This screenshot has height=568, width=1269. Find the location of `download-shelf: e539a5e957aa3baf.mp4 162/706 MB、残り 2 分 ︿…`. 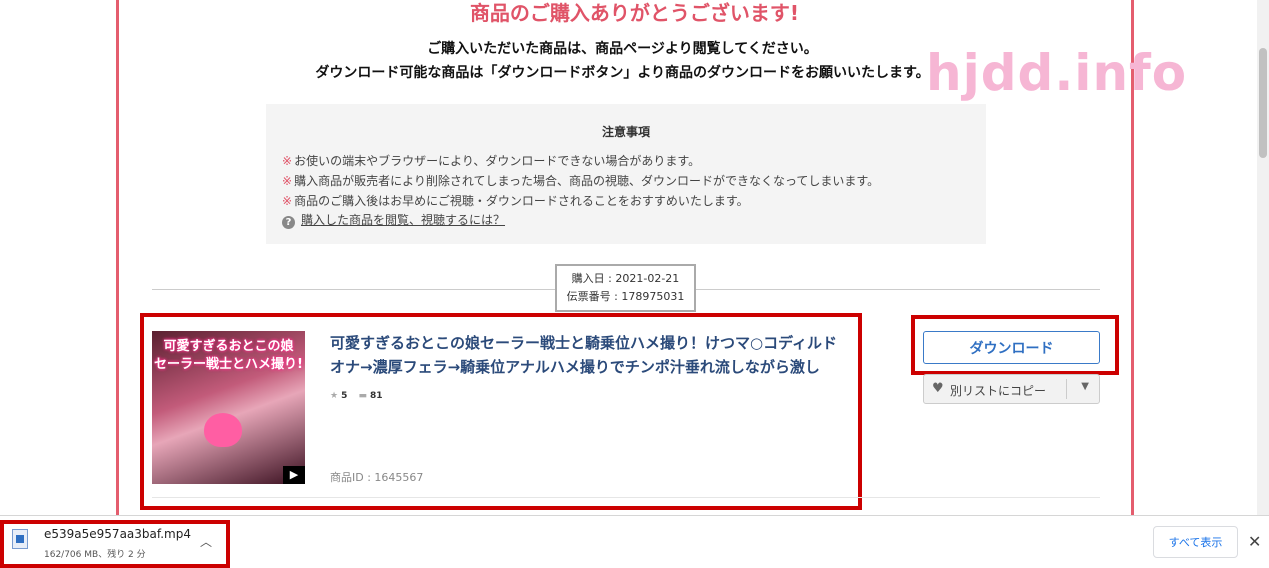

download-shelf: e539a5e957aa3baf.mp4 162/706 MB、残り 2 分 ︿… is located at coordinates (634, 541).